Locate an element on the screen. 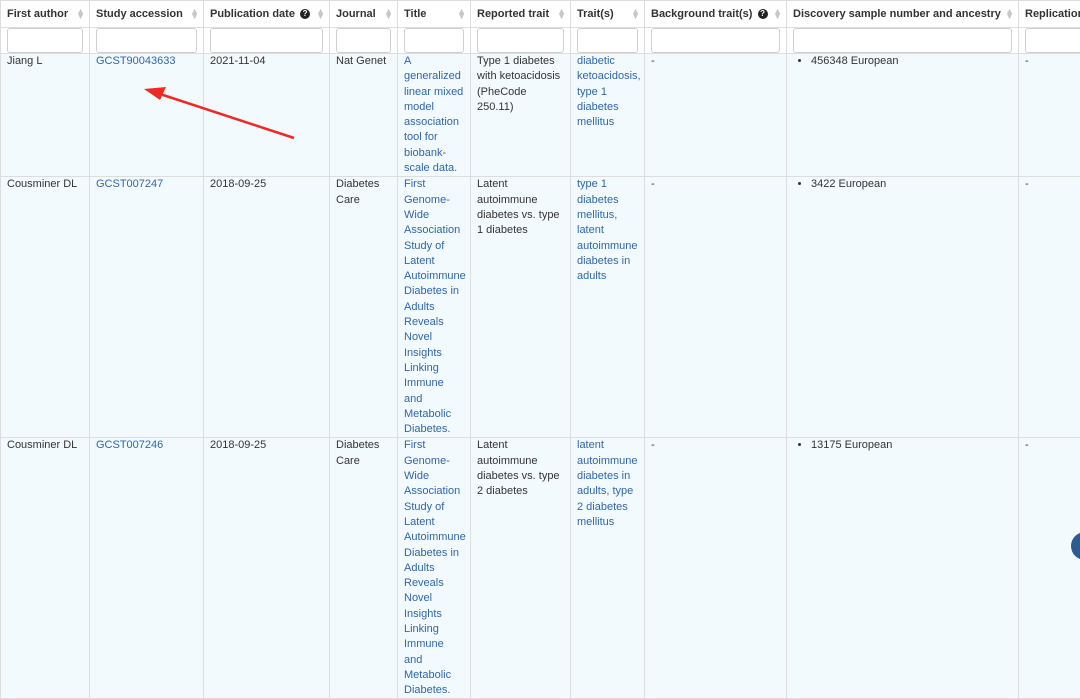 The height and width of the screenshot is (699, 1080). column-header-publication-date: Publication date ? ▲▼ is located at coordinates (267, 14).